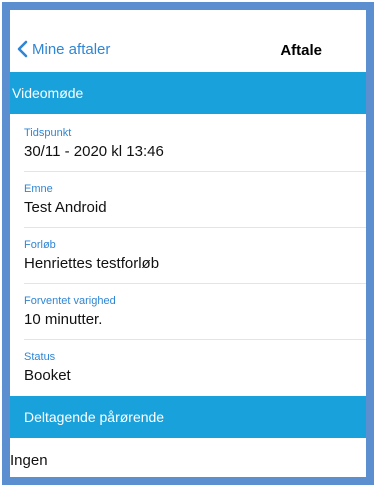 The image size is (376, 487). Describe the element at coordinates (48, 93) in the screenshot. I see `section-title: Videomøde` at that location.